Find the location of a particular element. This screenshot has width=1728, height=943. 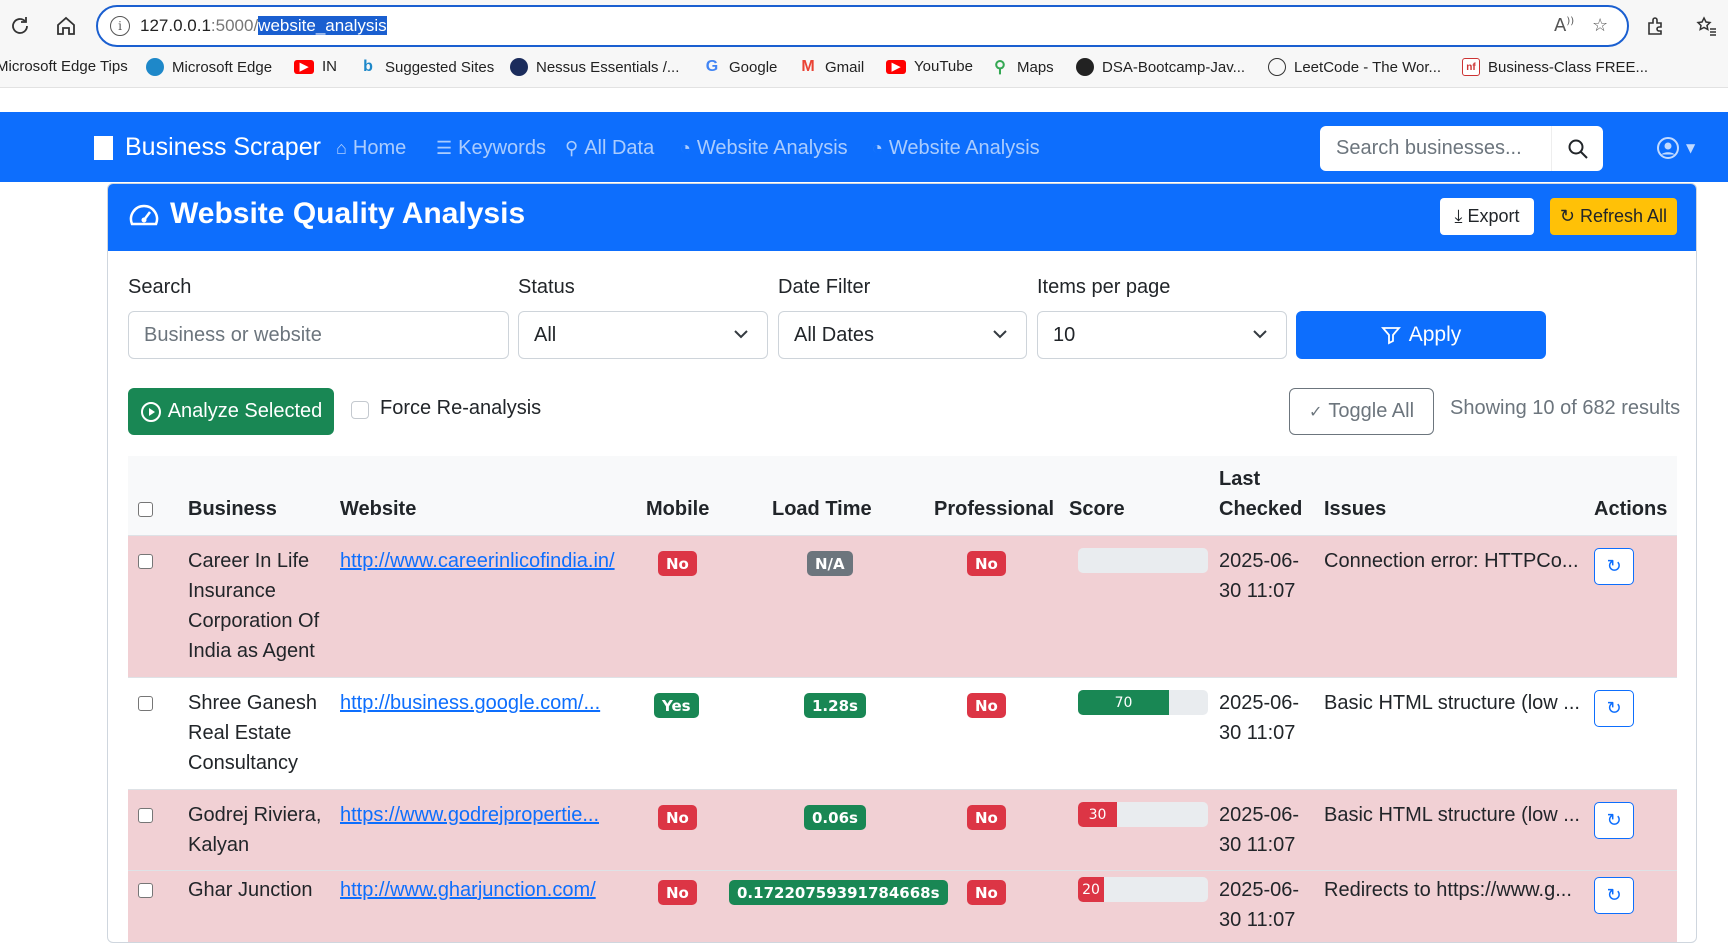

business-name: Shree Ganesh Real Estate Consultancy is located at coordinates (252, 733).